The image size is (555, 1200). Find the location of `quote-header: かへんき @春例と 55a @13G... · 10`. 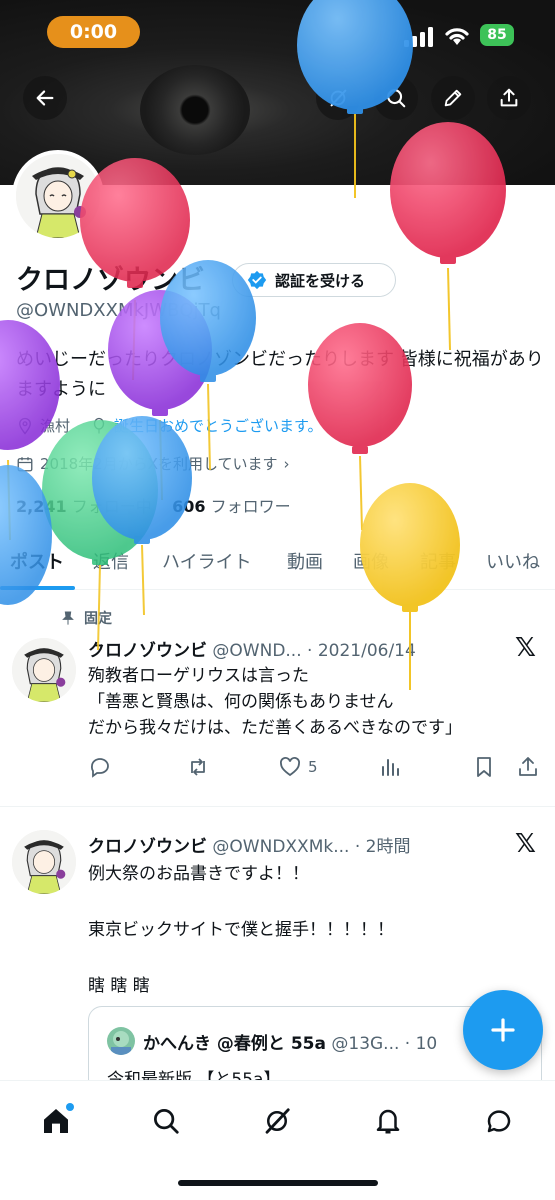

quote-header: かへんき @春例と 55a @13G... · 10 is located at coordinates (290, 1041).